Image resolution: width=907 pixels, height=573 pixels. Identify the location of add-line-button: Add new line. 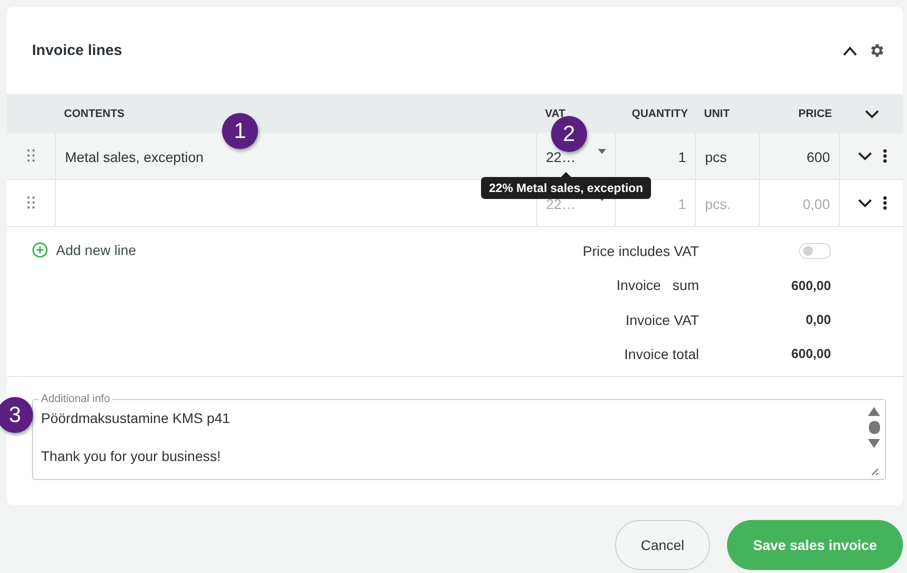
(84, 250).